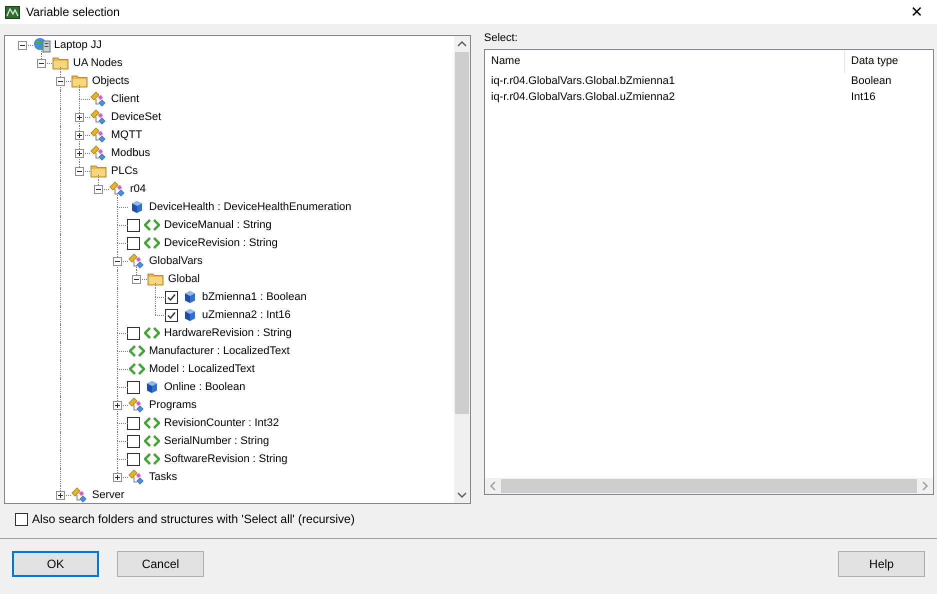 This screenshot has width=937, height=594. Describe the element at coordinates (78, 45) in the screenshot. I see `tree-item: Laptop JJ` at that location.